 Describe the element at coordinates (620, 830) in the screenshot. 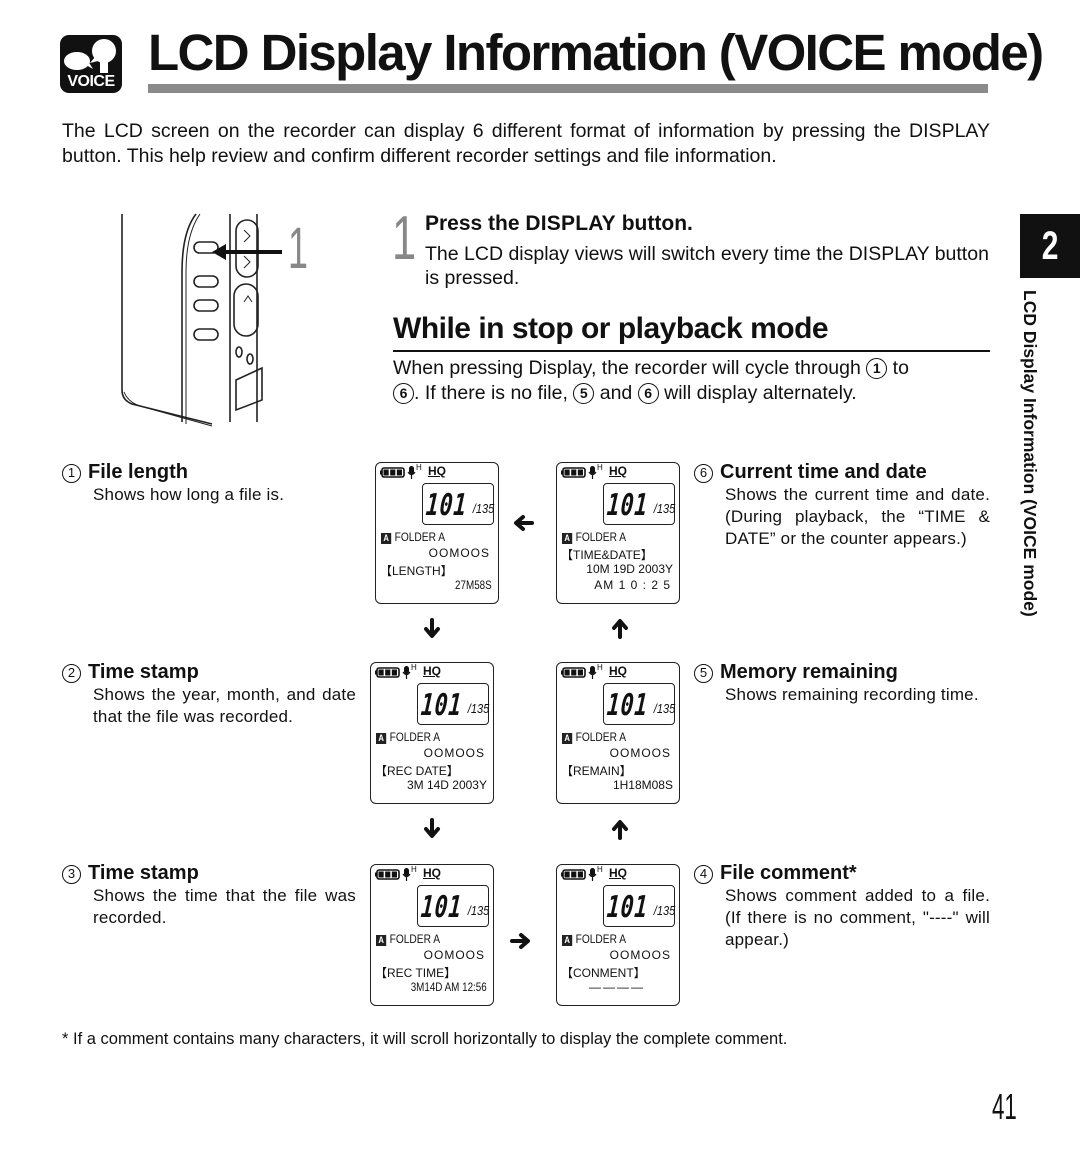

I see `arrow-up-icon` at that location.